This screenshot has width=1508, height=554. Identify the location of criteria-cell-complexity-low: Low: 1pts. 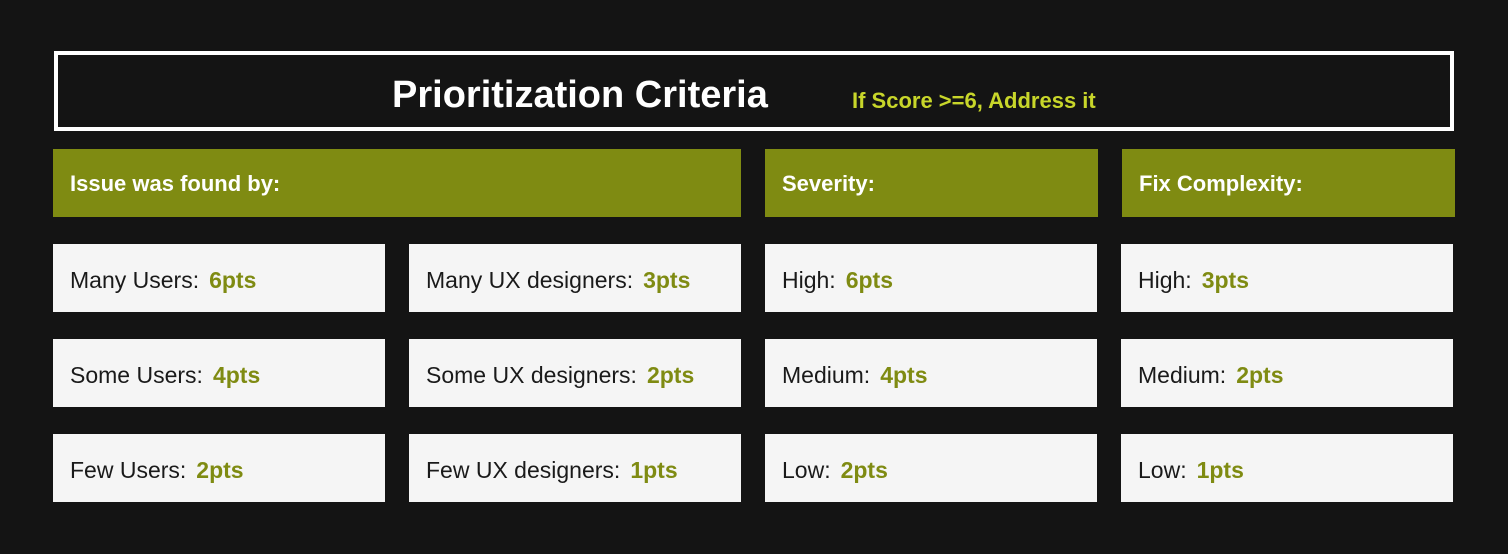
(1287, 468).